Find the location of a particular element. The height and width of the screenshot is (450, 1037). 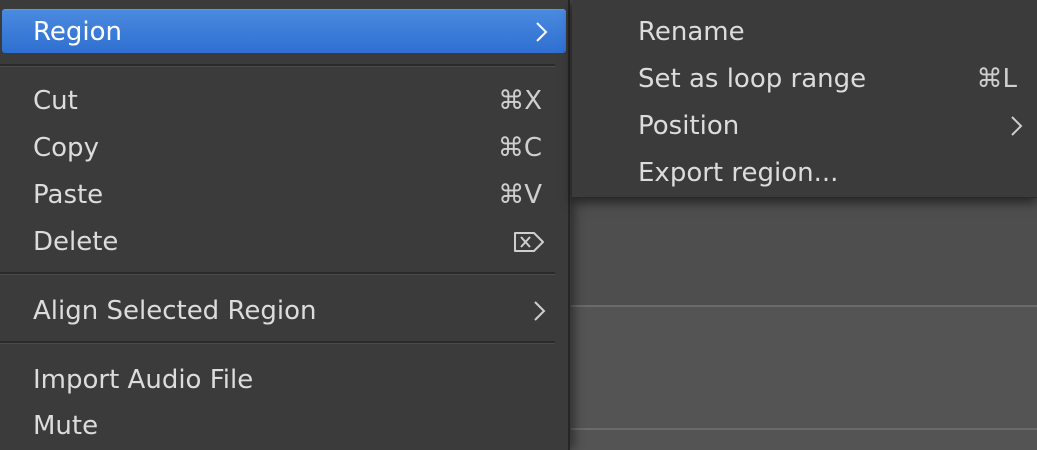

submenu-item-label: Set as loop range is located at coordinates (752, 79).